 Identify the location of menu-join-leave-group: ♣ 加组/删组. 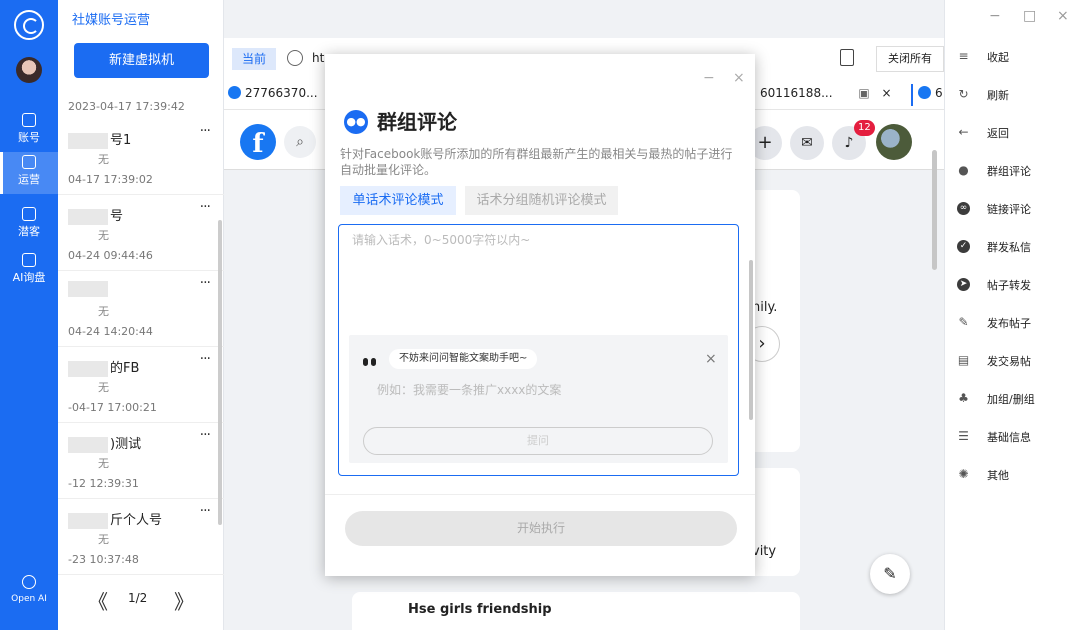
(1012, 399).